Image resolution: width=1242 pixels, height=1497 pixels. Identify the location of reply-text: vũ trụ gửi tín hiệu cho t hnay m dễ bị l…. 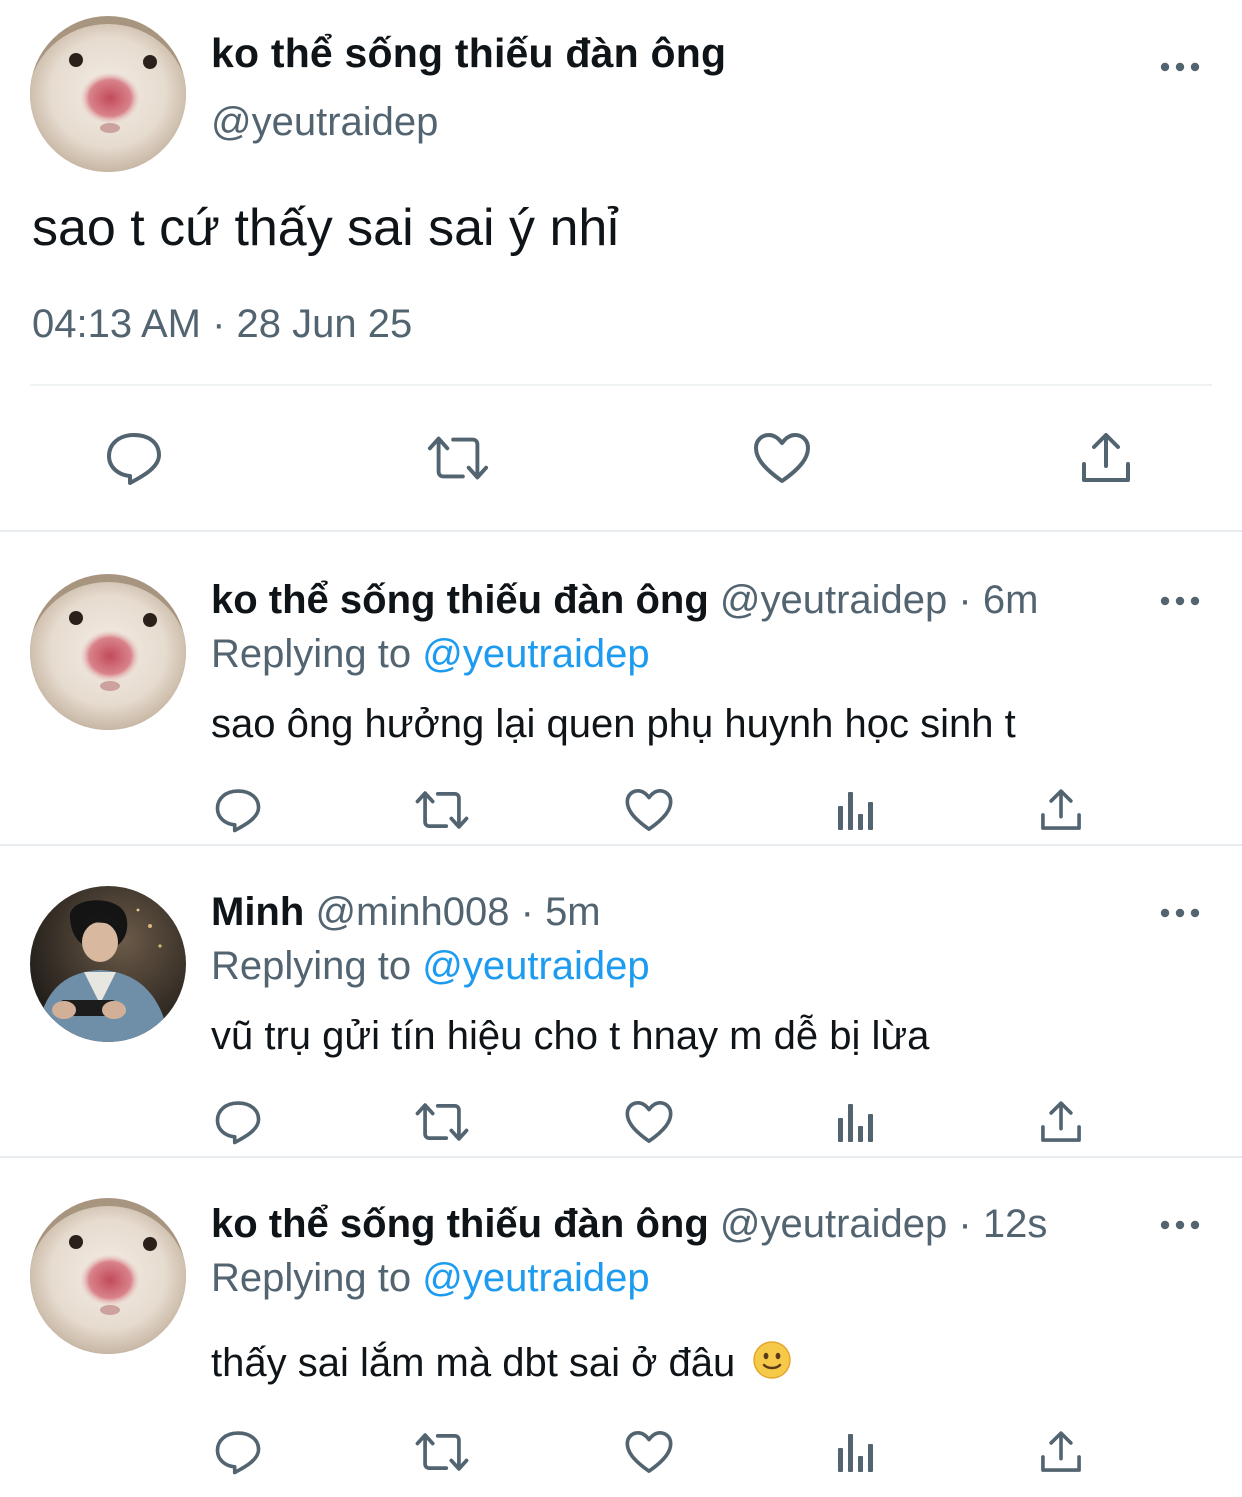
(570, 1036).